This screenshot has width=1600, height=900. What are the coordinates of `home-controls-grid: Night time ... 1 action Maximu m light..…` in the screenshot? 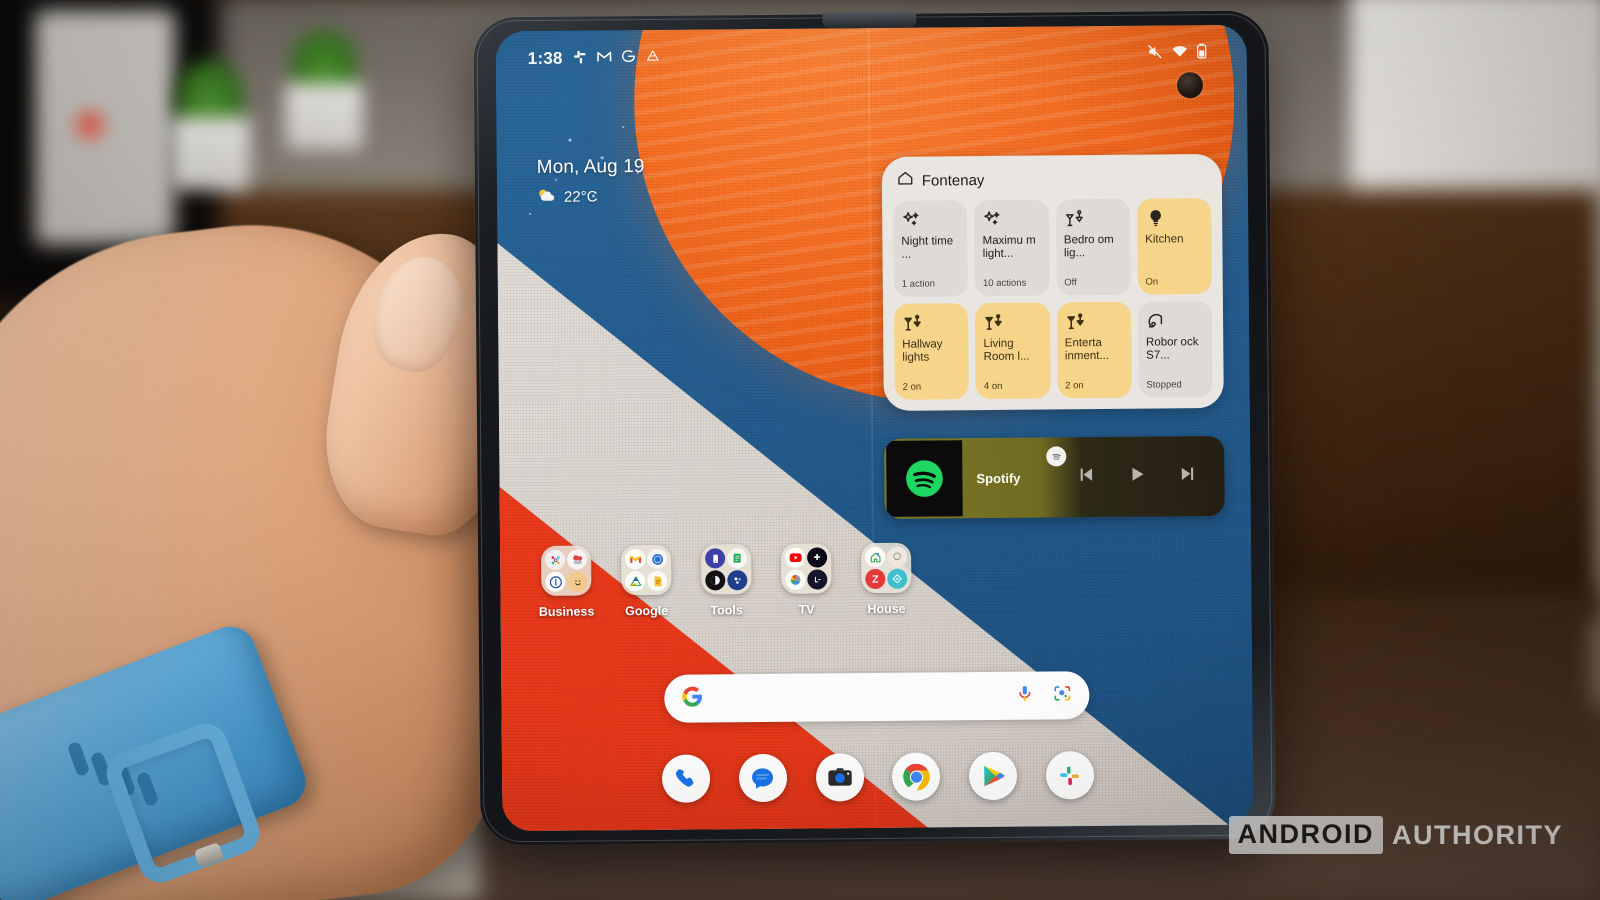 It's located at (1053, 299).